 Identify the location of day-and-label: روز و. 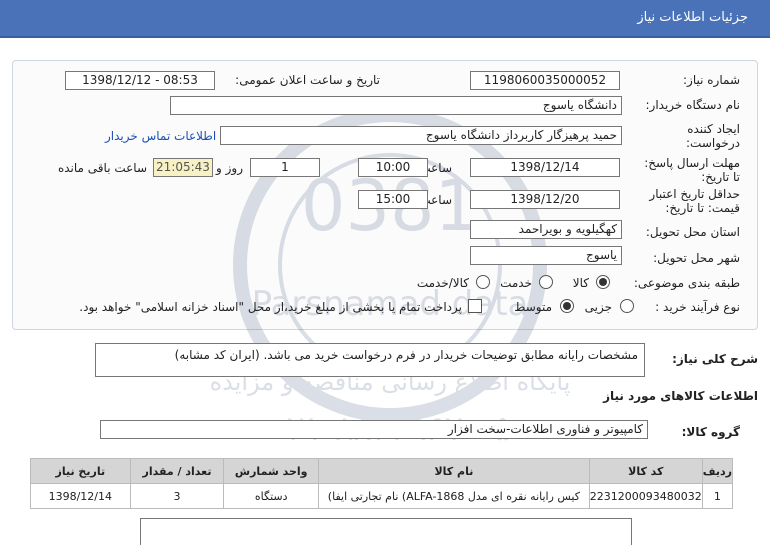
(229, 168).